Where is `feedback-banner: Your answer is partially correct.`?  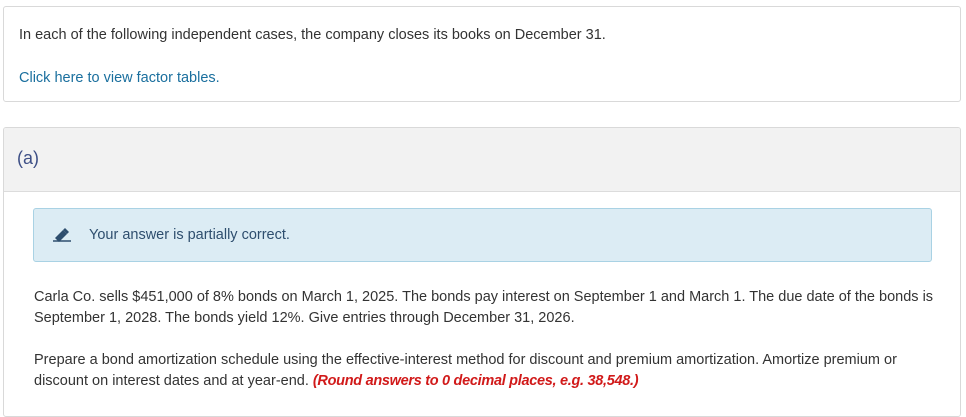 feedback-banner: Your answer is partially correct. is located at coordinates (482, 235).